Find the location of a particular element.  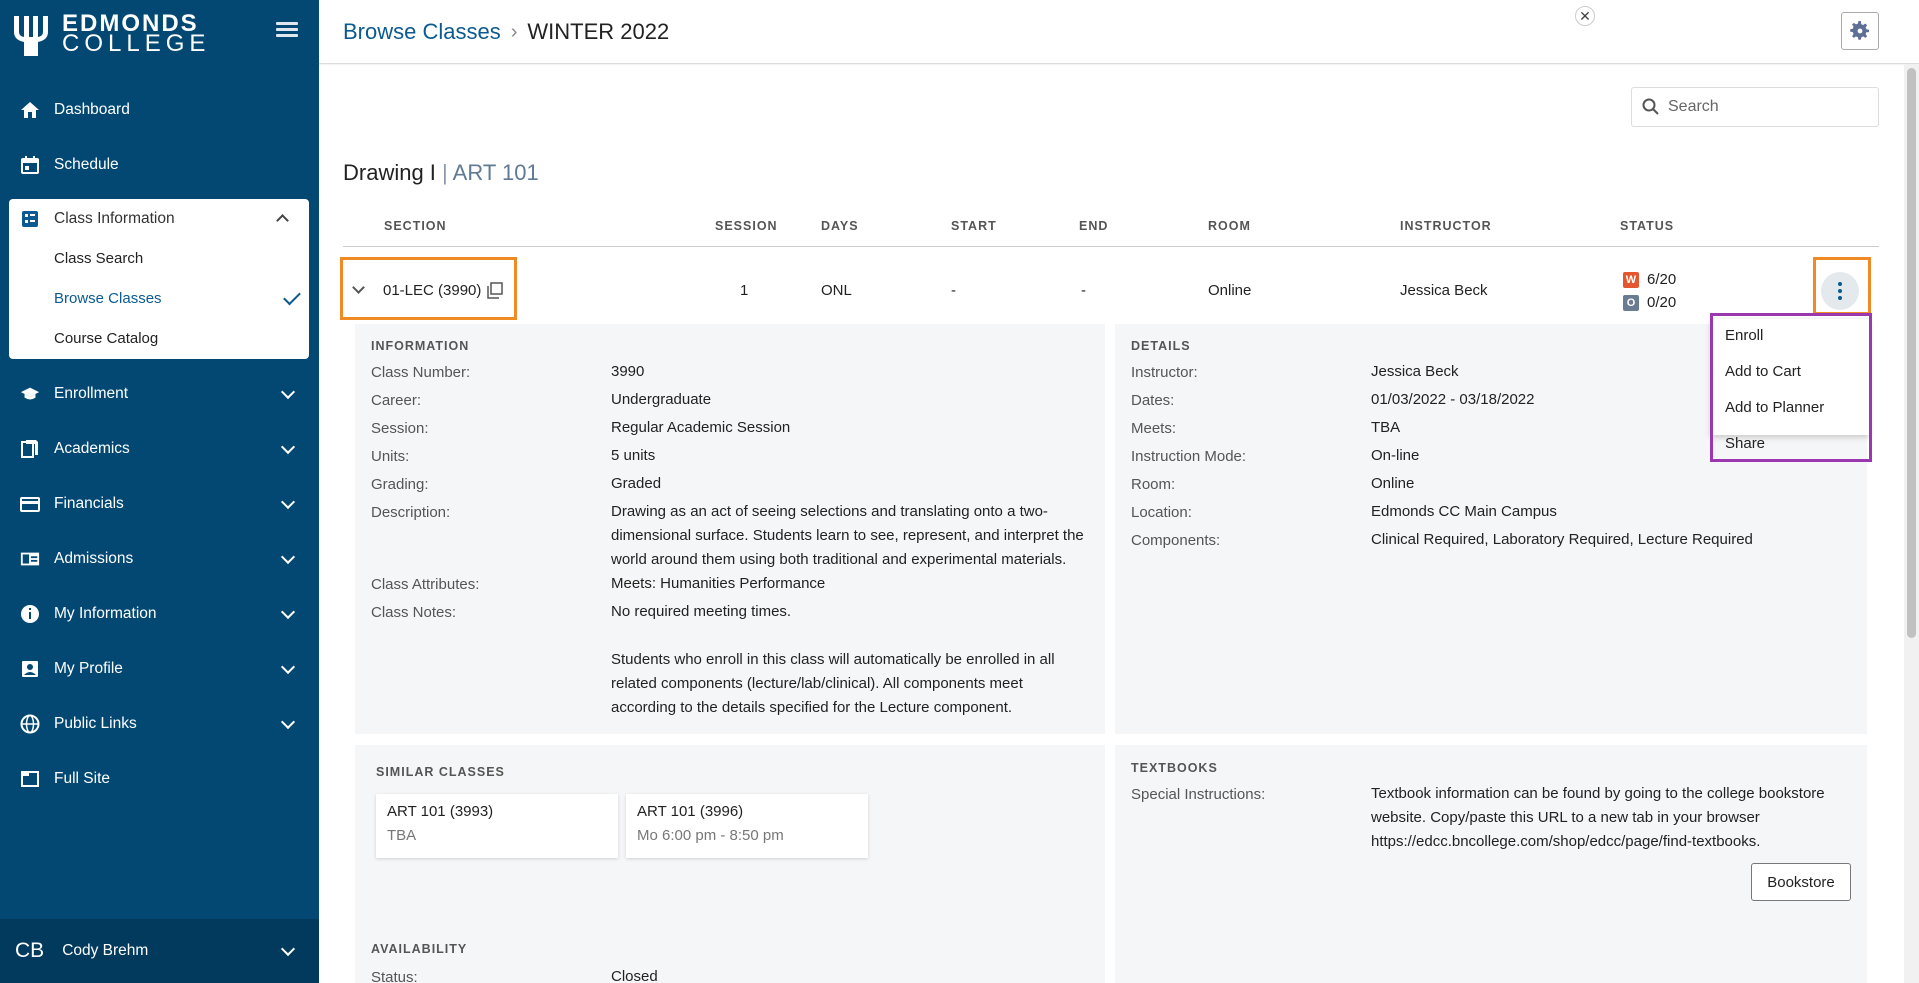

similar-class-name: ART 101 (3993) is located at coordinates (440, 811).